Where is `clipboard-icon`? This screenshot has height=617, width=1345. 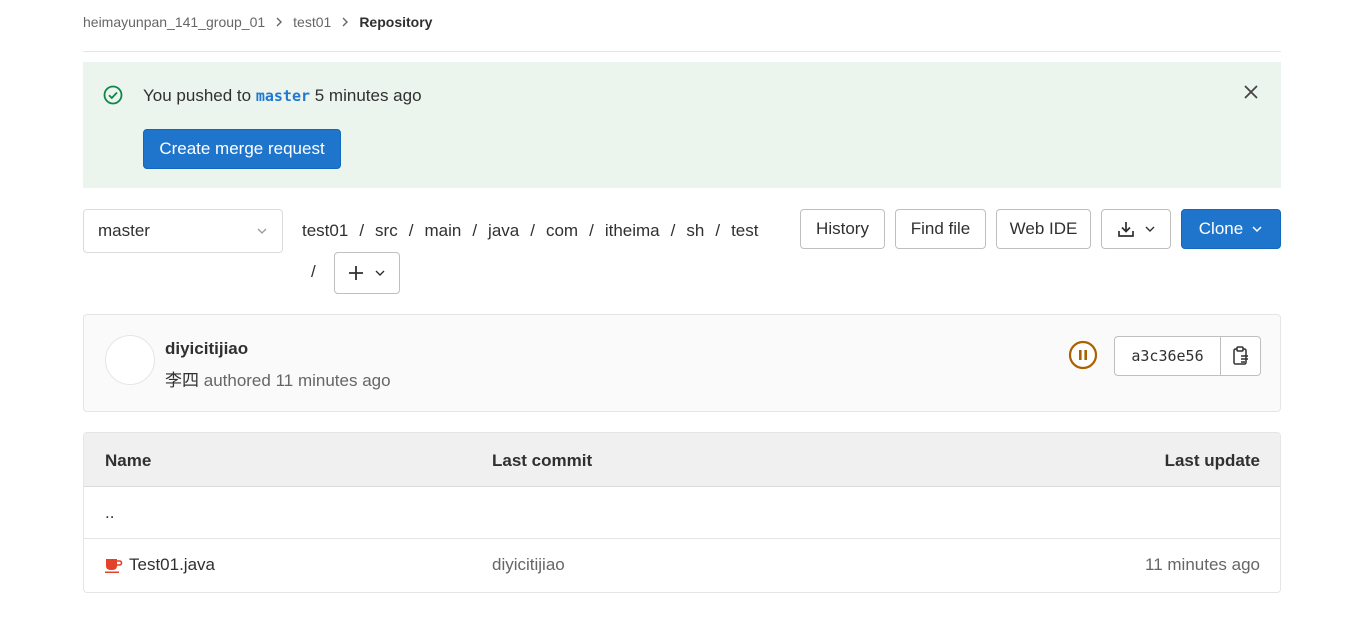
clipboard-icon is located at coordinates (1240, 355).